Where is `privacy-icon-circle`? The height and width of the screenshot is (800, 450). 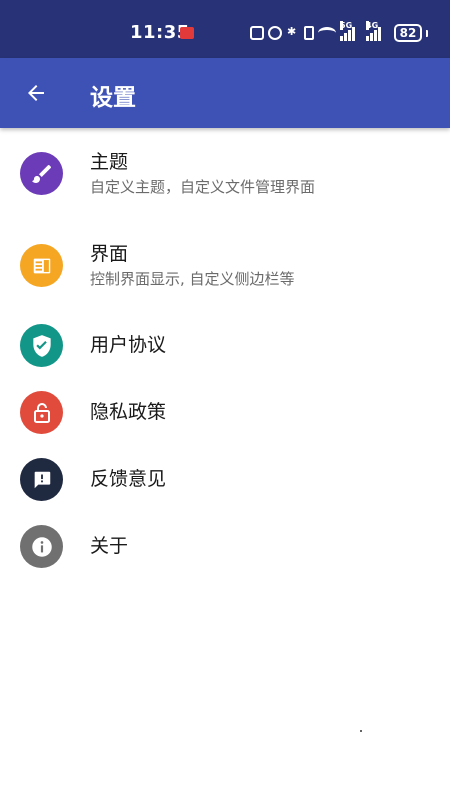 privacy-icon-circle is located at coordinates (41, 412).